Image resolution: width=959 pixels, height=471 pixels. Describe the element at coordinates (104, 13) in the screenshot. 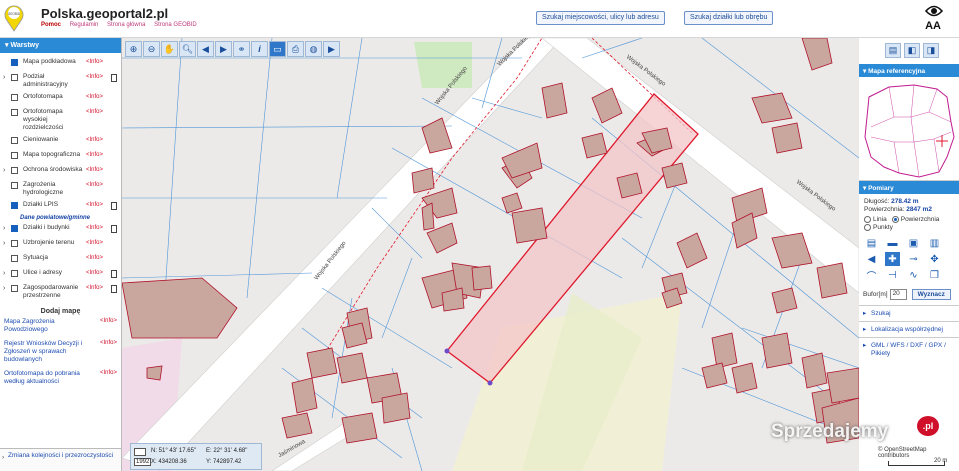

I see `app-title: Polska.geoportal2.pl` at that location.